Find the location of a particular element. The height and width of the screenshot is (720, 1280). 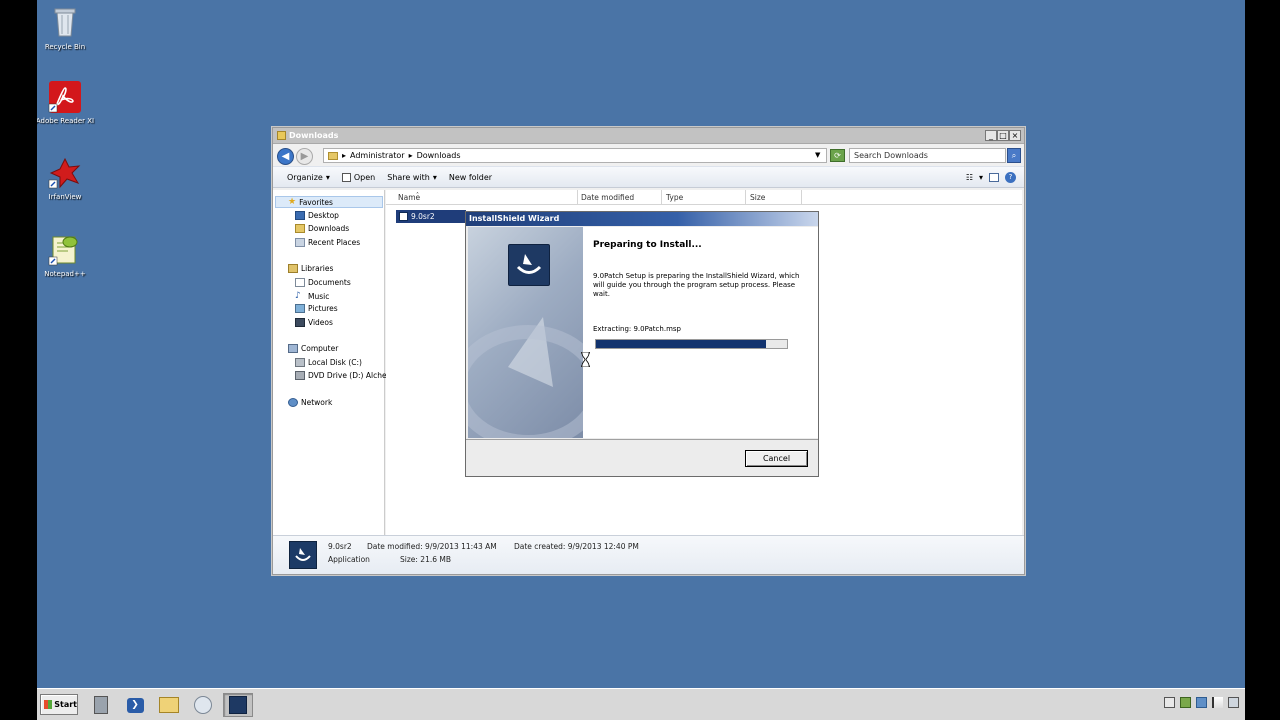

minimize-button: _ is located at coordinates (991, 135).